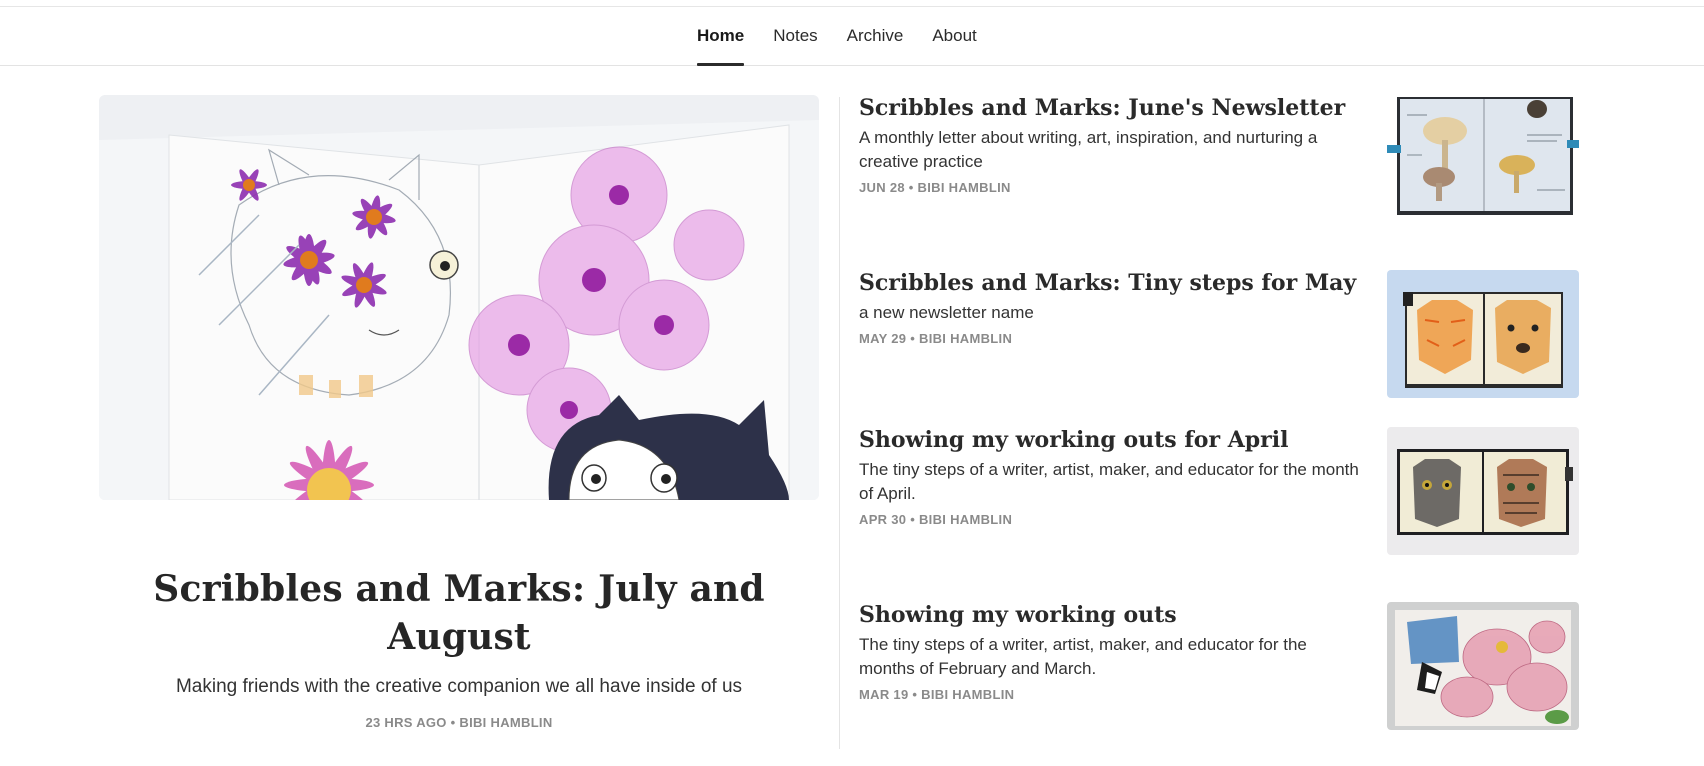 The image size is (1704, 766). What do you see at coordinates (936, 519) in the screenshot?
I see `post-meta: APR 30 • BIBI HAMBLIN` at bounding box center [936, 519].